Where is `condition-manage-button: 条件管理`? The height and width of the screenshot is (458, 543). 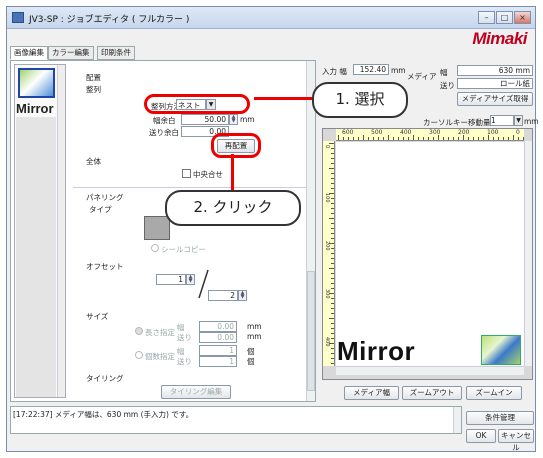
condition-manage-button: 条件管理 is located at coordinates (500, 418).